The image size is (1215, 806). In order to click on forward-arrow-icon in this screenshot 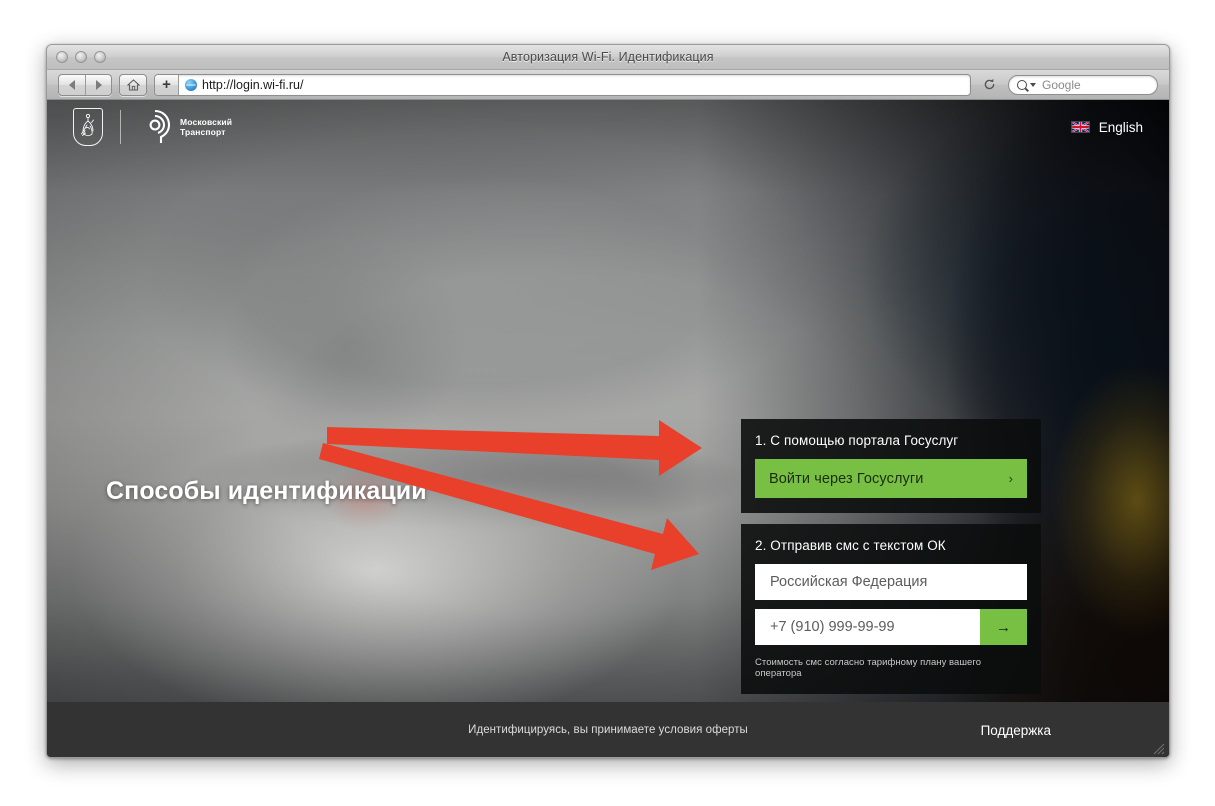, I will do `click(98, 84)`.